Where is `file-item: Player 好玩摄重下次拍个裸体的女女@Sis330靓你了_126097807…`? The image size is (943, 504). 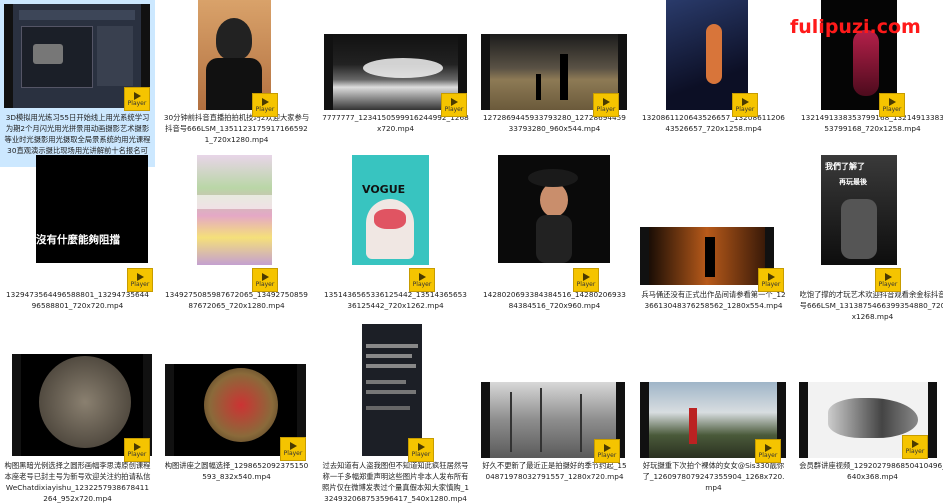
file-item: Player 好玩摄重下次拍个裸体的女女@Sis330靓你了_126097807… is located at coordinates (713, 420).